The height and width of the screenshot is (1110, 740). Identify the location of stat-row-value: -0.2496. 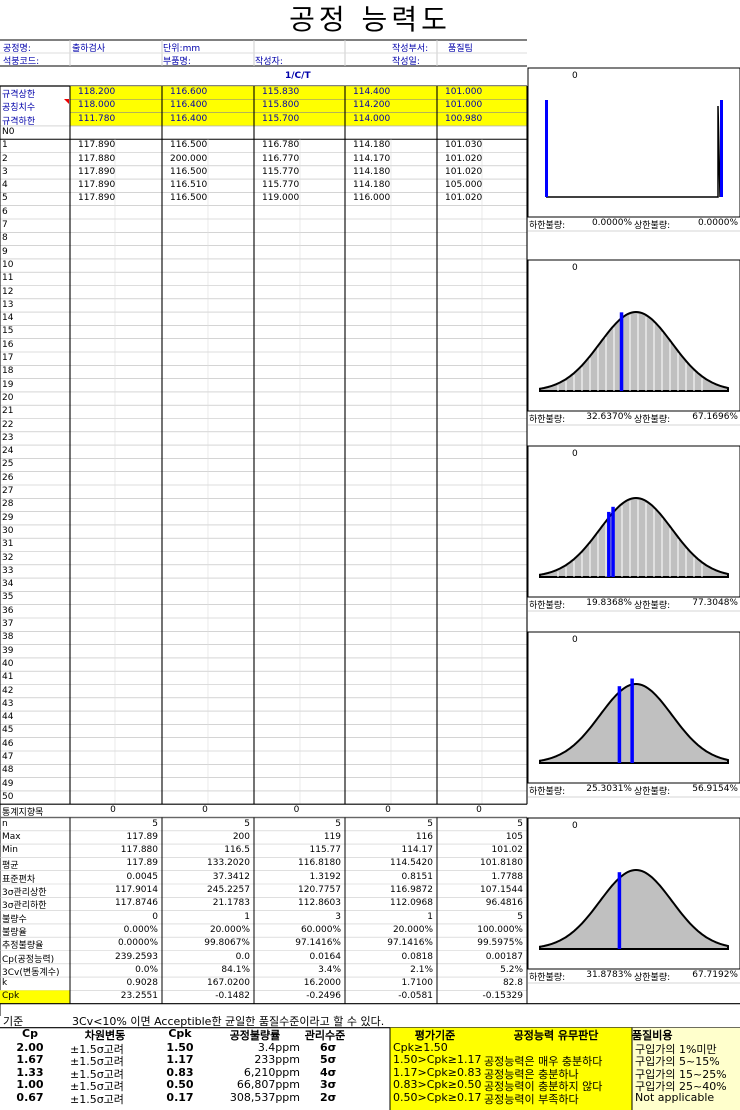
(323, 996).